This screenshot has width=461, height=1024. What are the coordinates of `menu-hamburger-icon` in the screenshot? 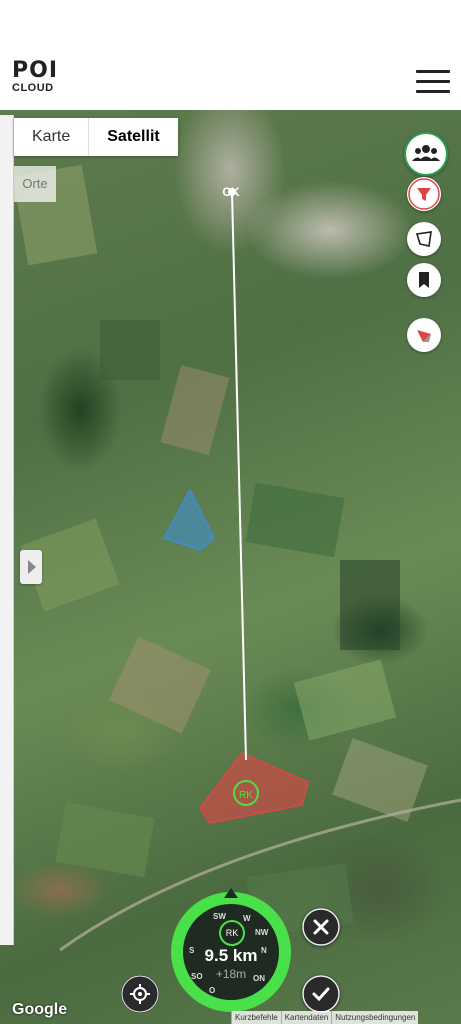 It's located at (433, 82).